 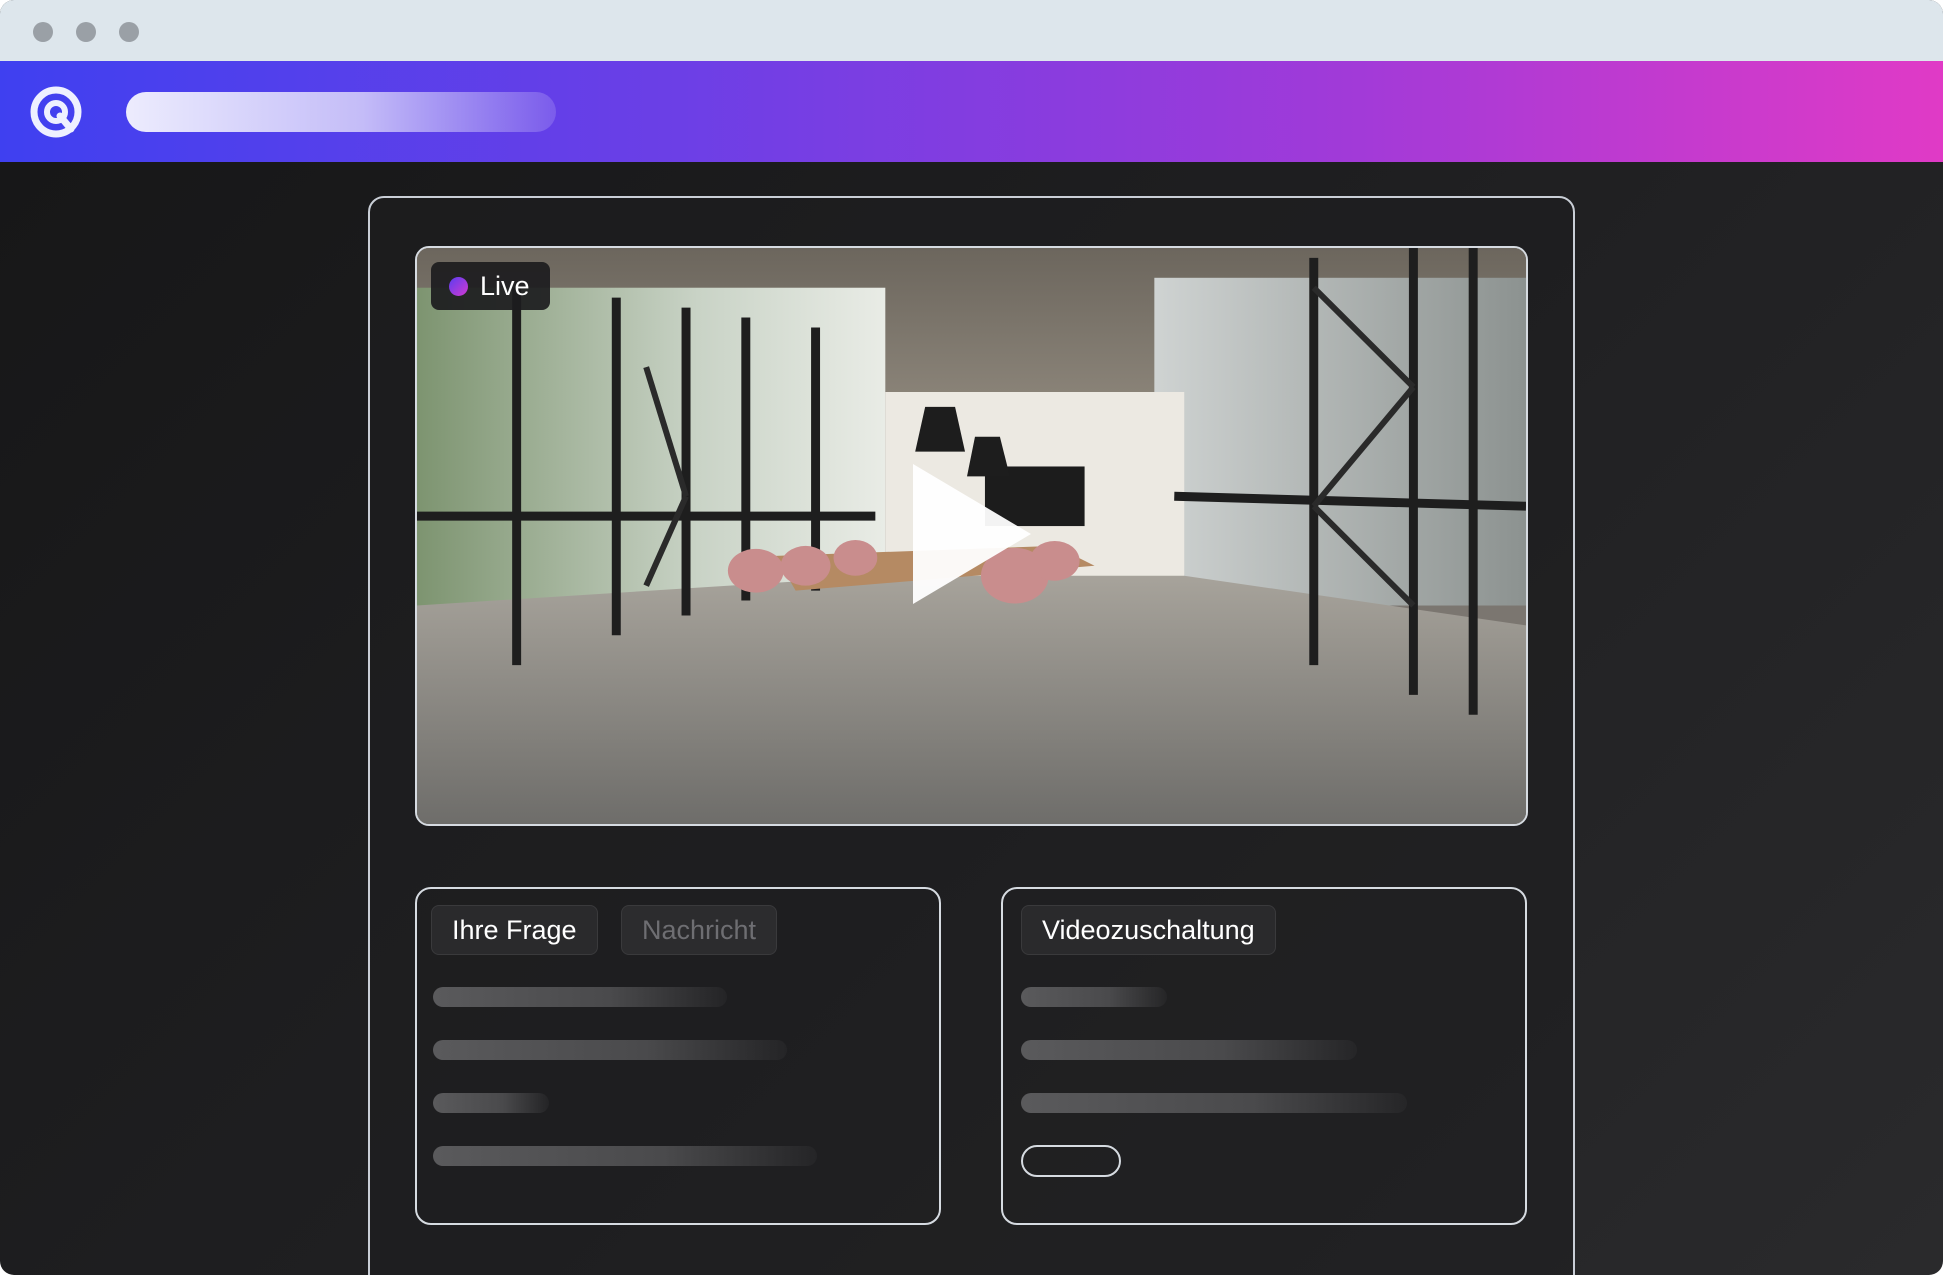 I want to click on tab-nachricht: Nachricht, so click(x=699, y=930).